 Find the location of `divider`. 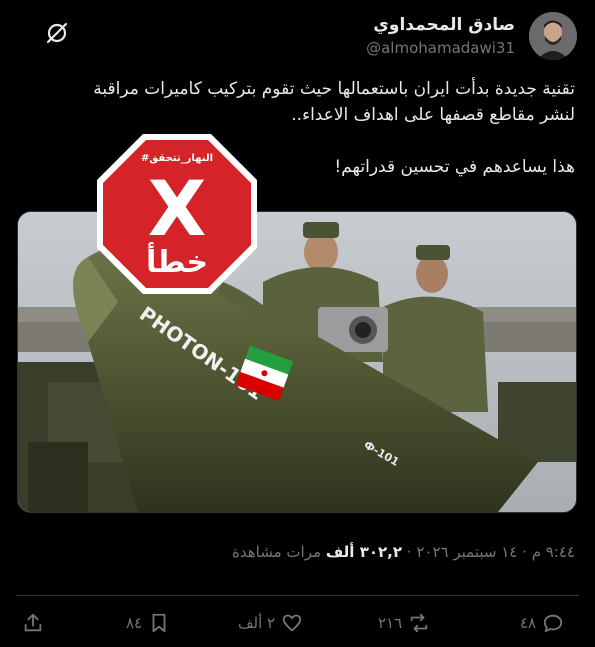

divider is located at coordinates (297, 595).